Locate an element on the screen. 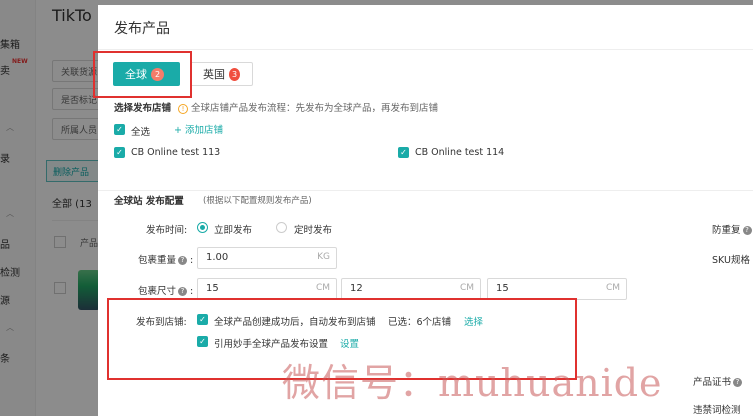 The width and height of the screenshot is (753, 416). publish-scheduled-label: 定时发布 is located at coordinates (313, 230).